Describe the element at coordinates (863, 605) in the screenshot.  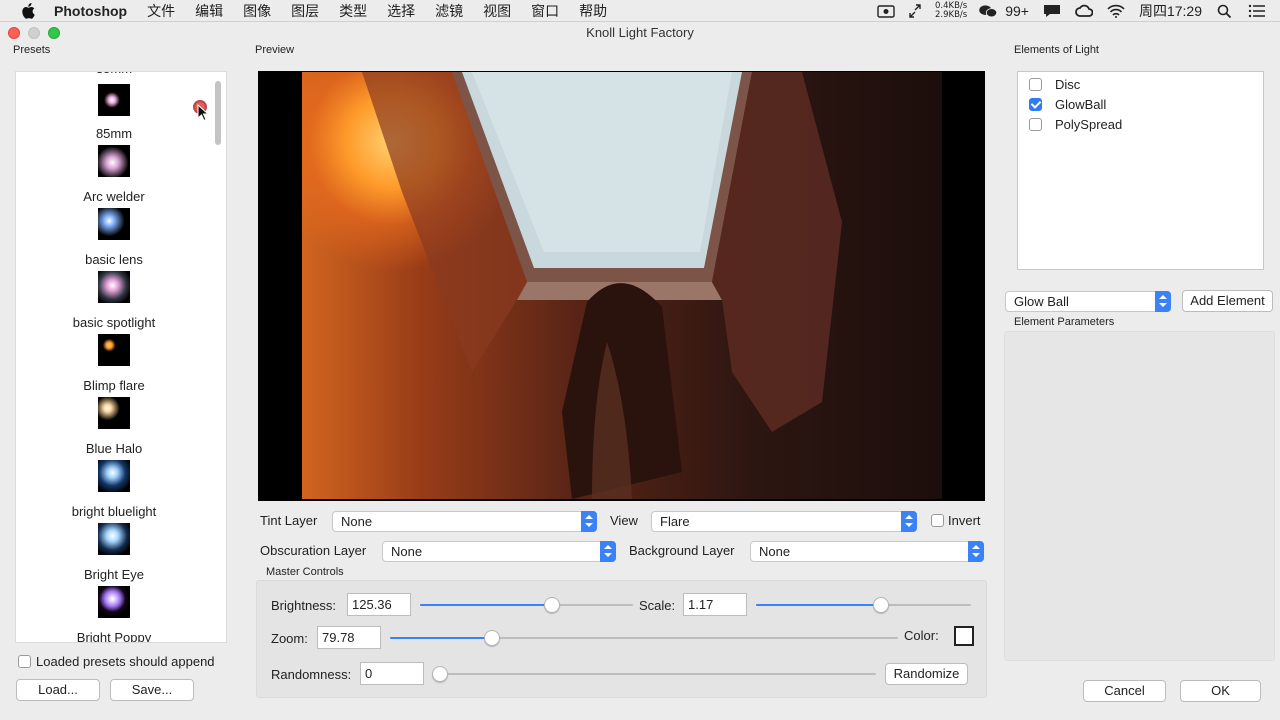
I see `scale-slider` at that location.